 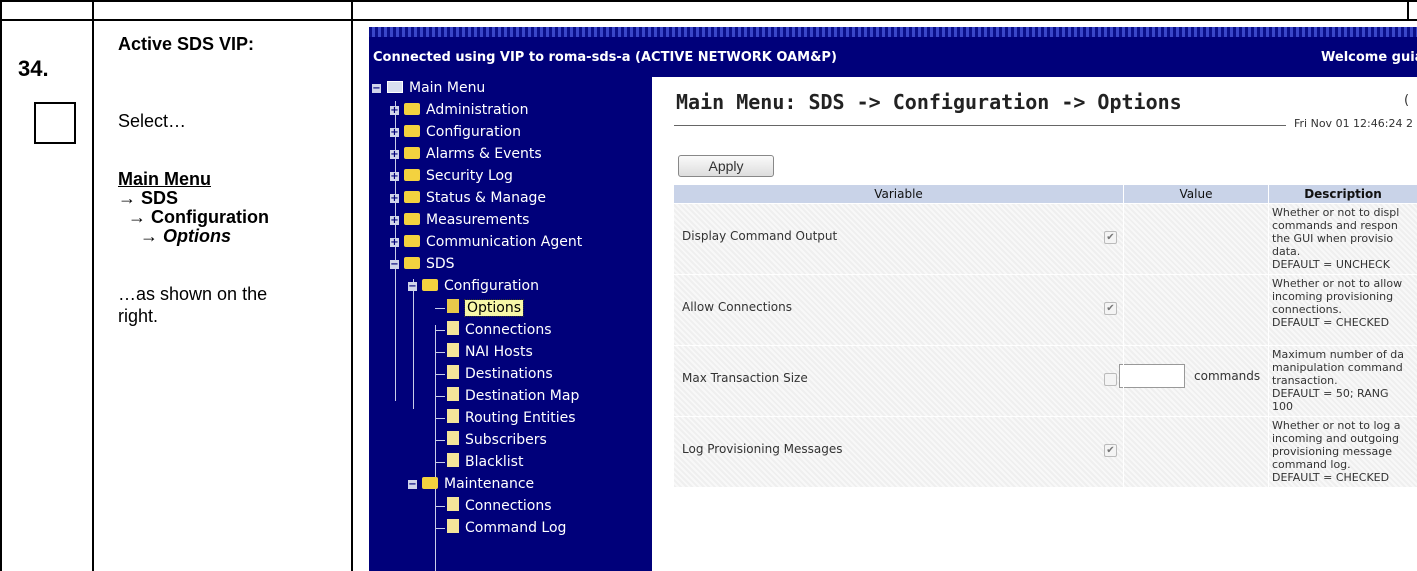 I want to click on menu-alarms-events: Alarms & Events, so click(x=473, y=154).